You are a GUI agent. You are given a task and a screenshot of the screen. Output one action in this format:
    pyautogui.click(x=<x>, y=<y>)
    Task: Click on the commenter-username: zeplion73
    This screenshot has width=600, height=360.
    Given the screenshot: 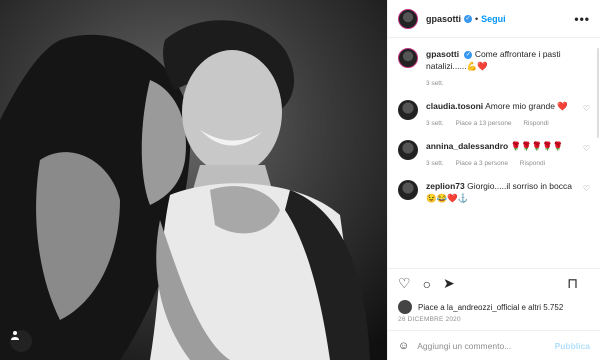 What is the action you would take?
    pyautogui.click(x=445, y=186)
    